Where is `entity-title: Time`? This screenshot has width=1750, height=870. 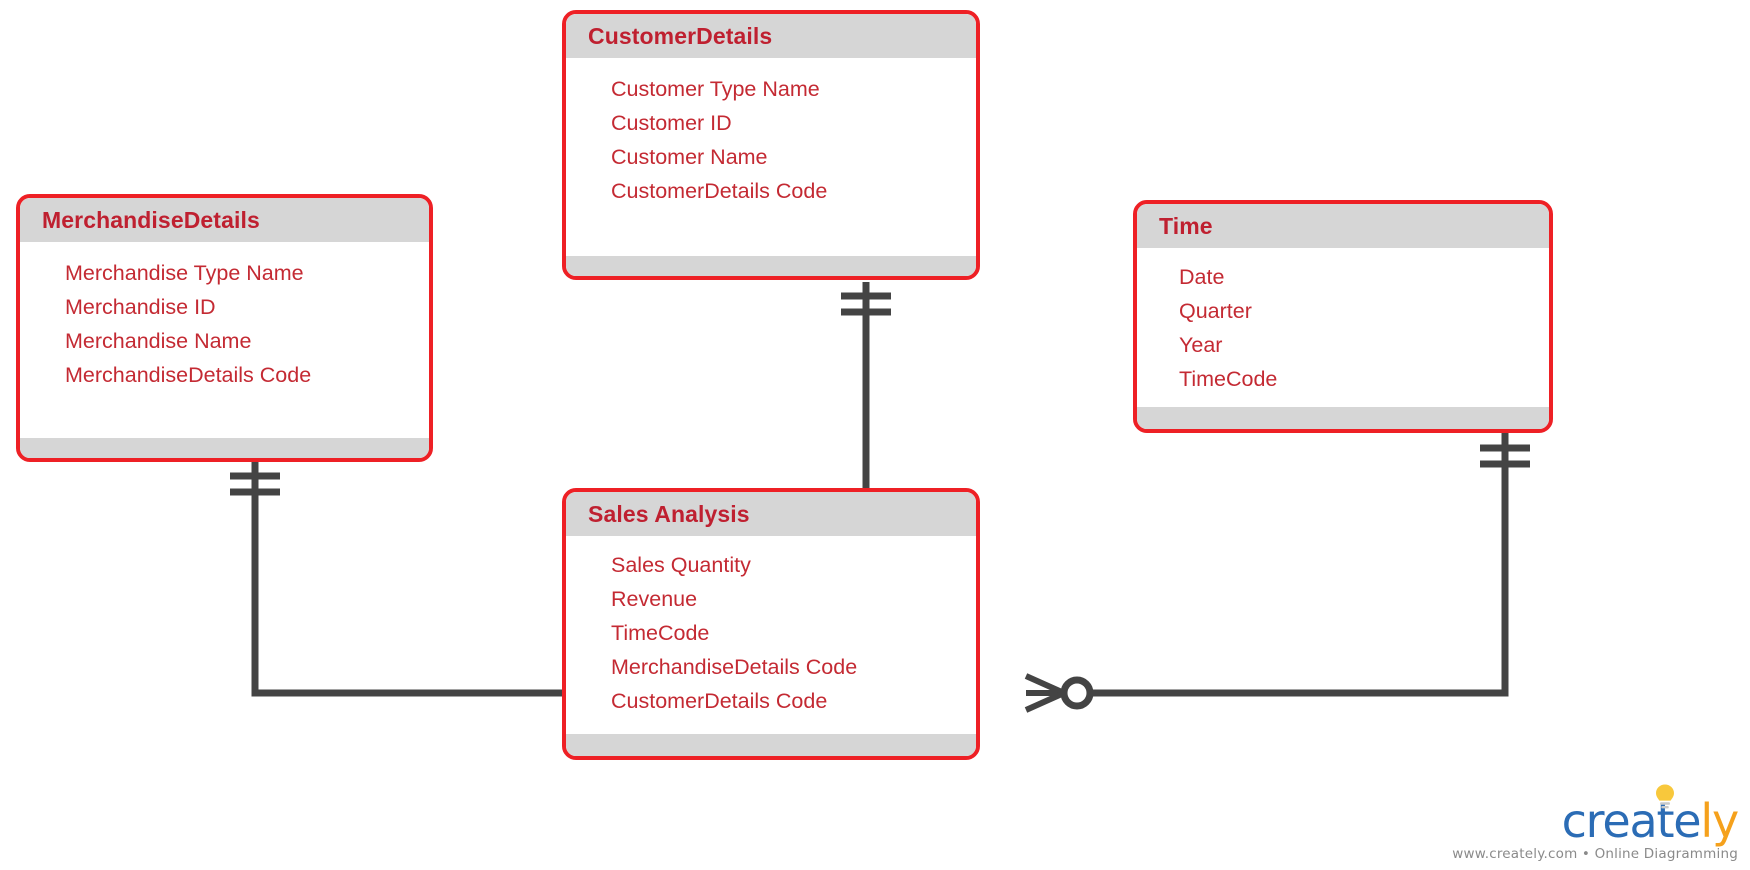 entity-title: Time is located at coordinates (1186, 225).